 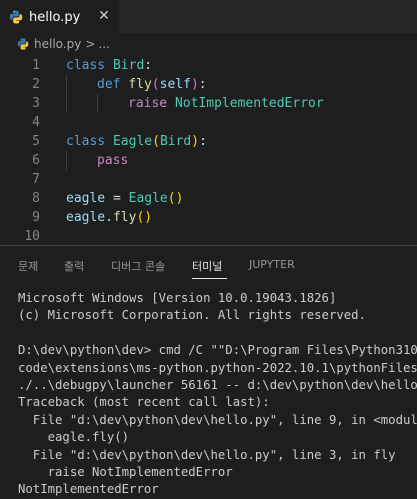 What do you see at coordinates (36, 65) in the screenshot?
I see `line-number: 1` at bounding box center [36, 65].